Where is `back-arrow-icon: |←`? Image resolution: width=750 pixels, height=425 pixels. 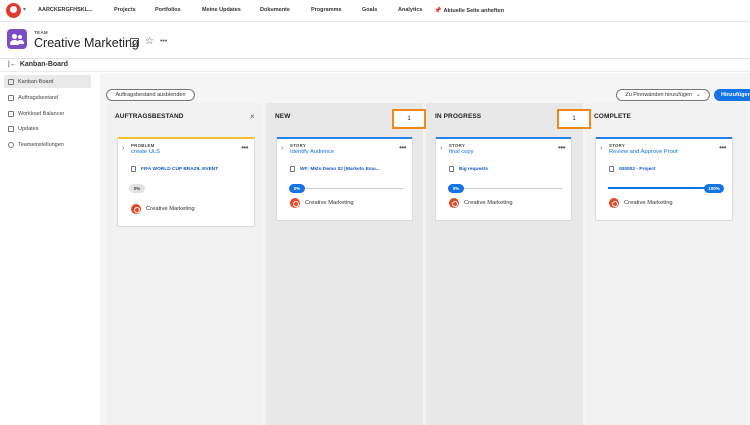
back-arrow-icon: |← is located at coordinates (12, 64).